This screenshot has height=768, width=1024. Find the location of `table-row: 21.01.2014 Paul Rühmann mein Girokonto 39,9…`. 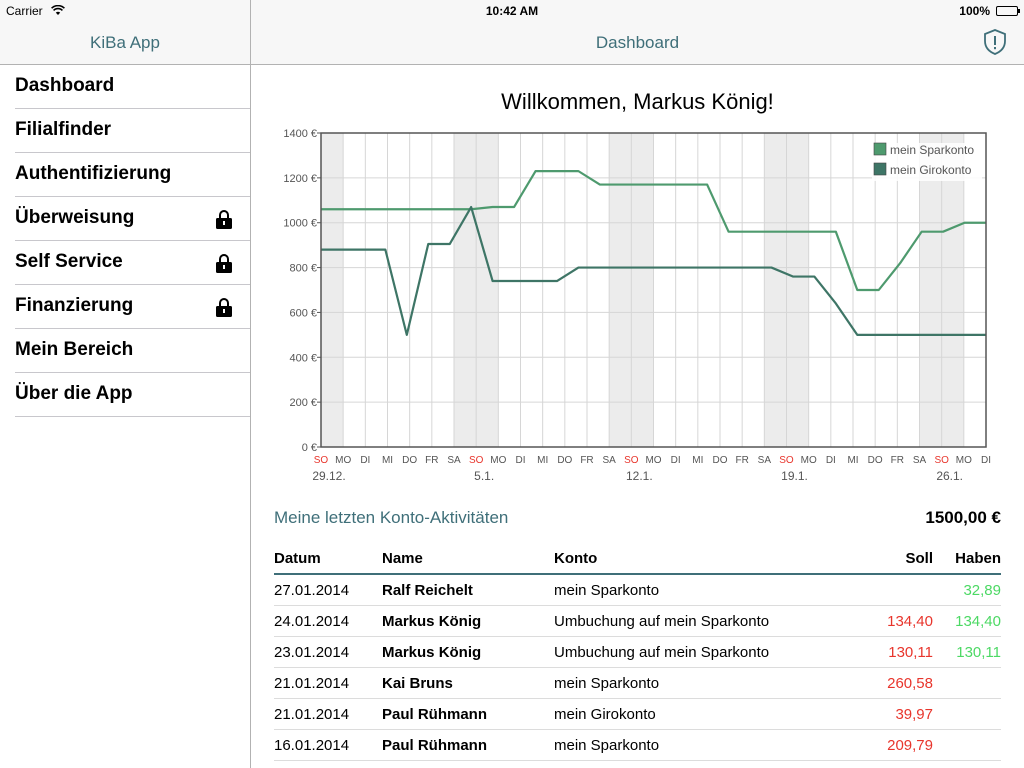

table-row: 21.01.2014 Paul Rühmann mein Girokonto 39,9… is located at coordinates (637, 714).